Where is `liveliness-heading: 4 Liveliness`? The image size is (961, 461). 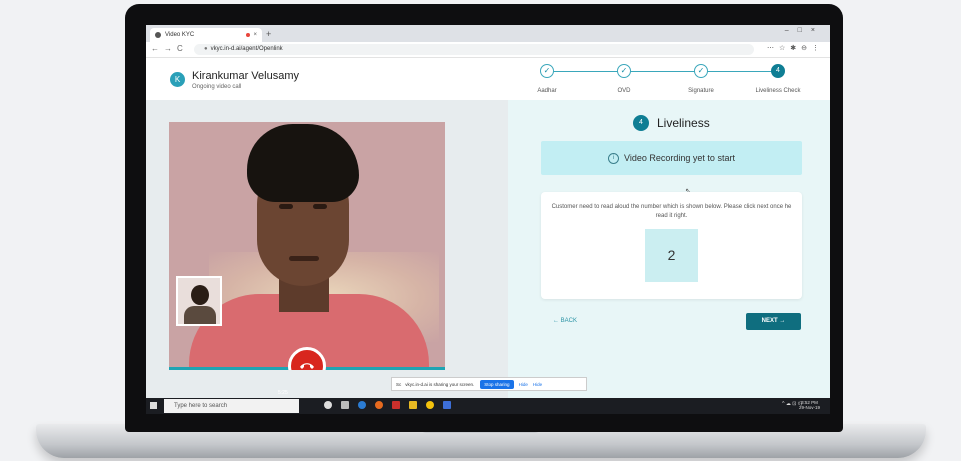 liveliness-heading: 4 Liveliness is located at coordinates (671, 123).